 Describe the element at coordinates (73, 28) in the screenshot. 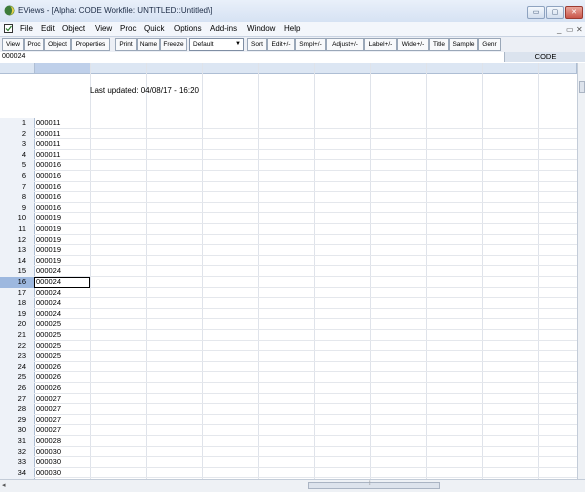

I see `menu-object: Object` at that location.